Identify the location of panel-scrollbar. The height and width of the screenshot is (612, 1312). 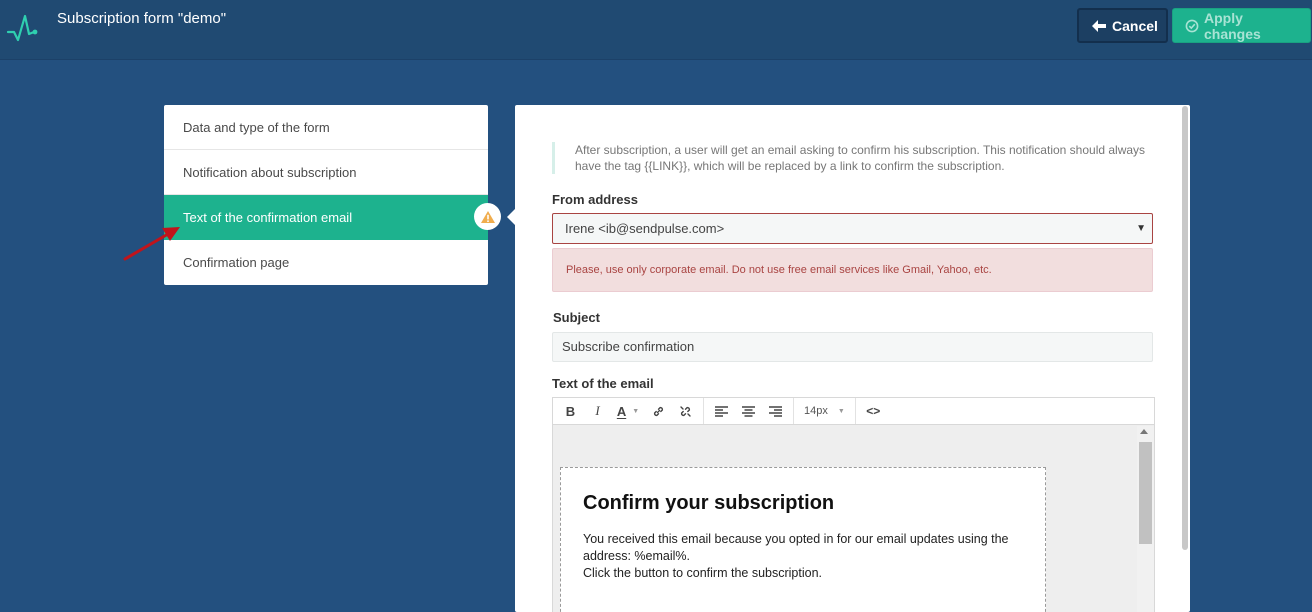
(1185, 328).